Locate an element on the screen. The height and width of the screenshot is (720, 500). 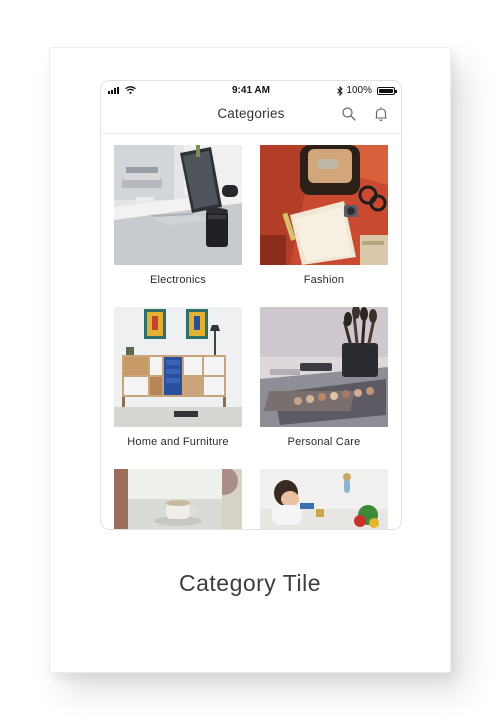
search-button is located at coordinates (349, 114).